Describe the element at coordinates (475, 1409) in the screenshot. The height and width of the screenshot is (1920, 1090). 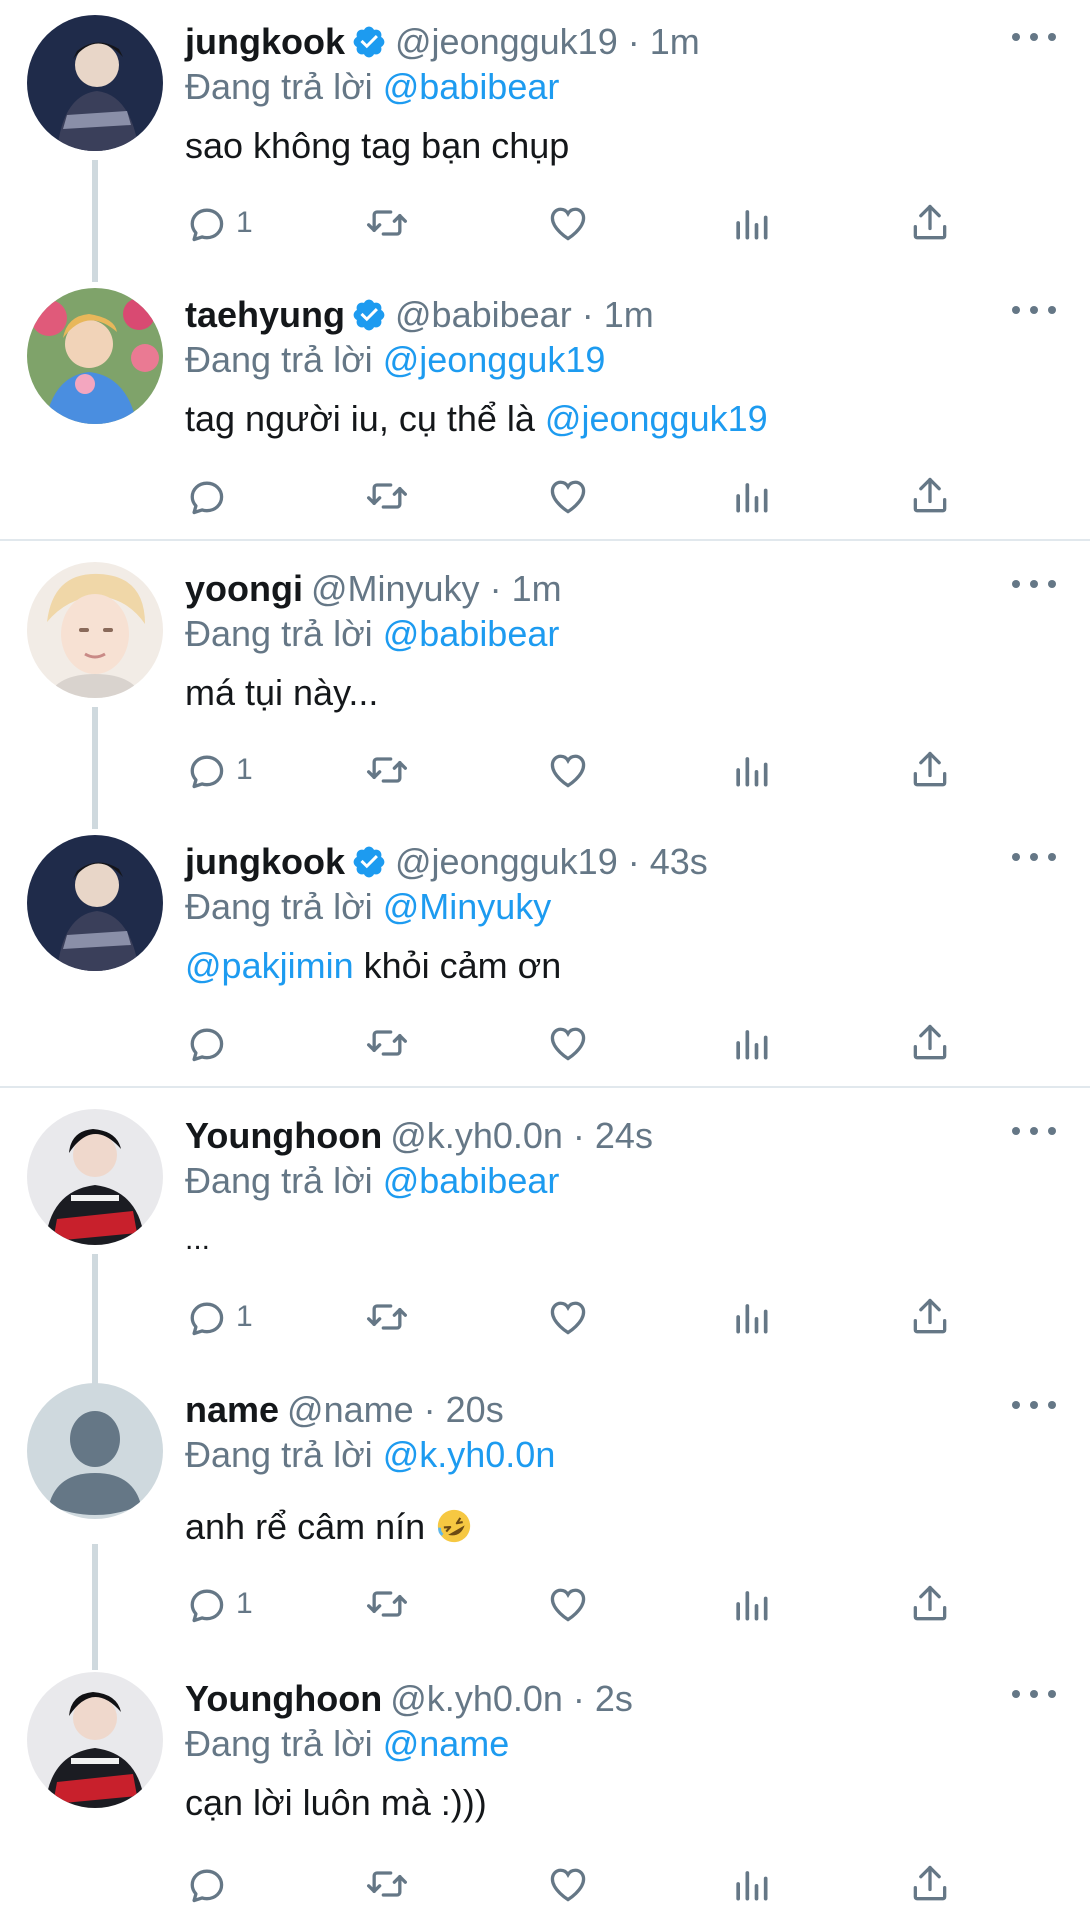
I see `timestamp: 20s` at that location.